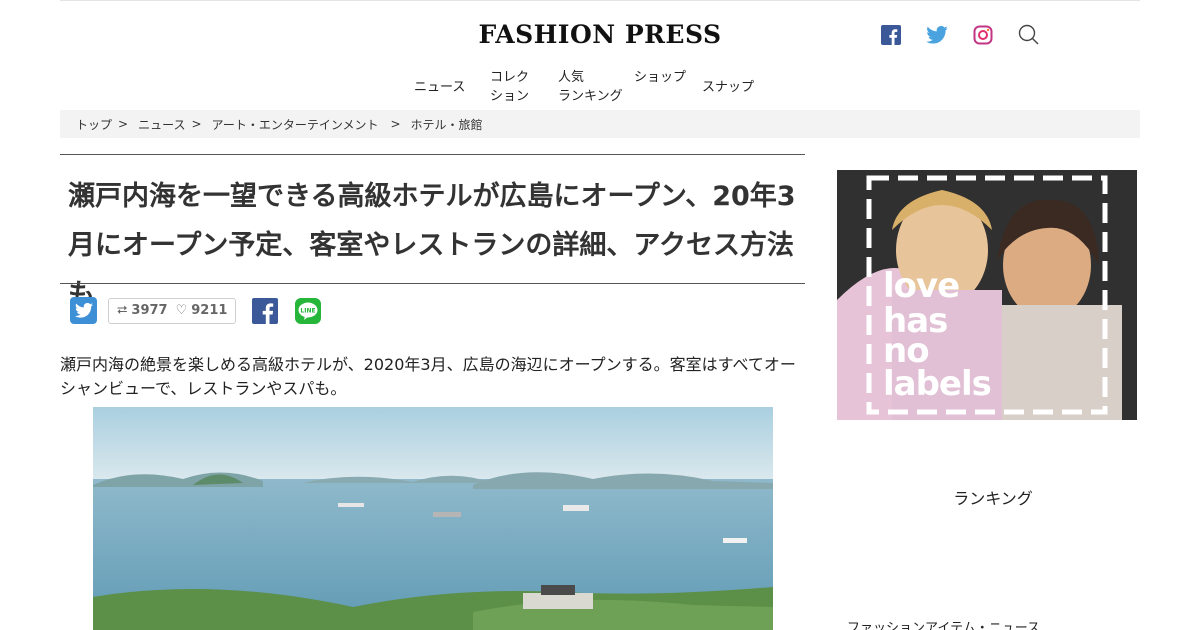 The width and height of the screenshot is (1200, 630). What do you see at coordinates (590, 96) in the screenshot?
I see `nav-label: ランキング` at bounding box center [590, 96].